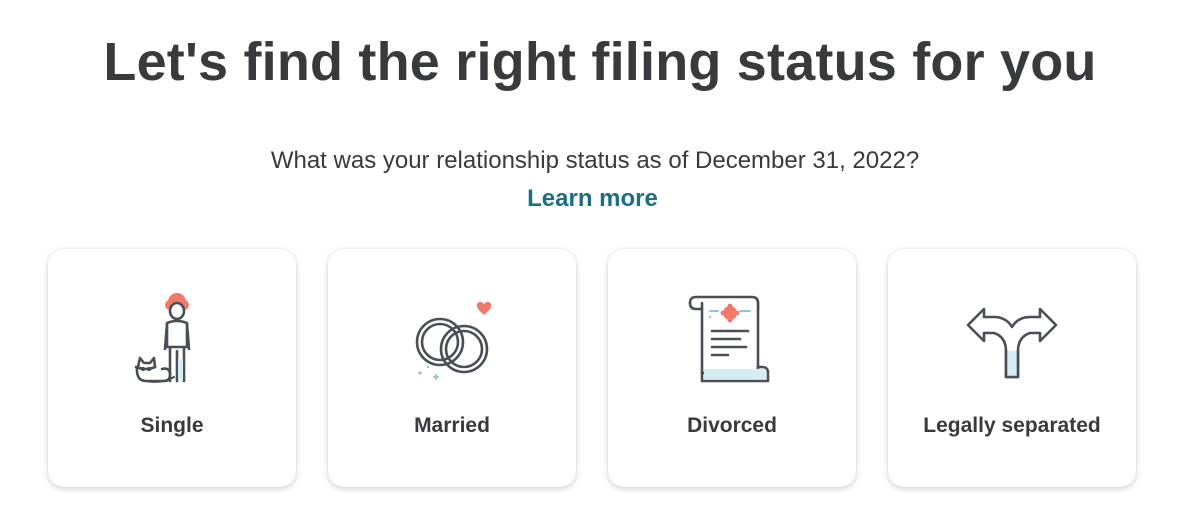 The image size is (1200, 511). What do you see at coordinates (172, 425) in the screenshot?
I see `option-label-single: Single` at bounding box center [172, 425].